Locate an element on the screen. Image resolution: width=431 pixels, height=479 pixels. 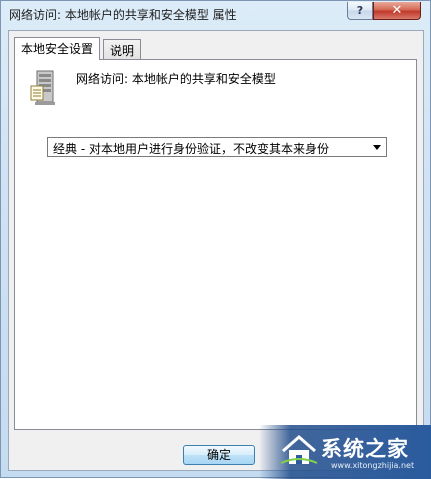
close-button: ✕ is located at coordinates (397, 11).